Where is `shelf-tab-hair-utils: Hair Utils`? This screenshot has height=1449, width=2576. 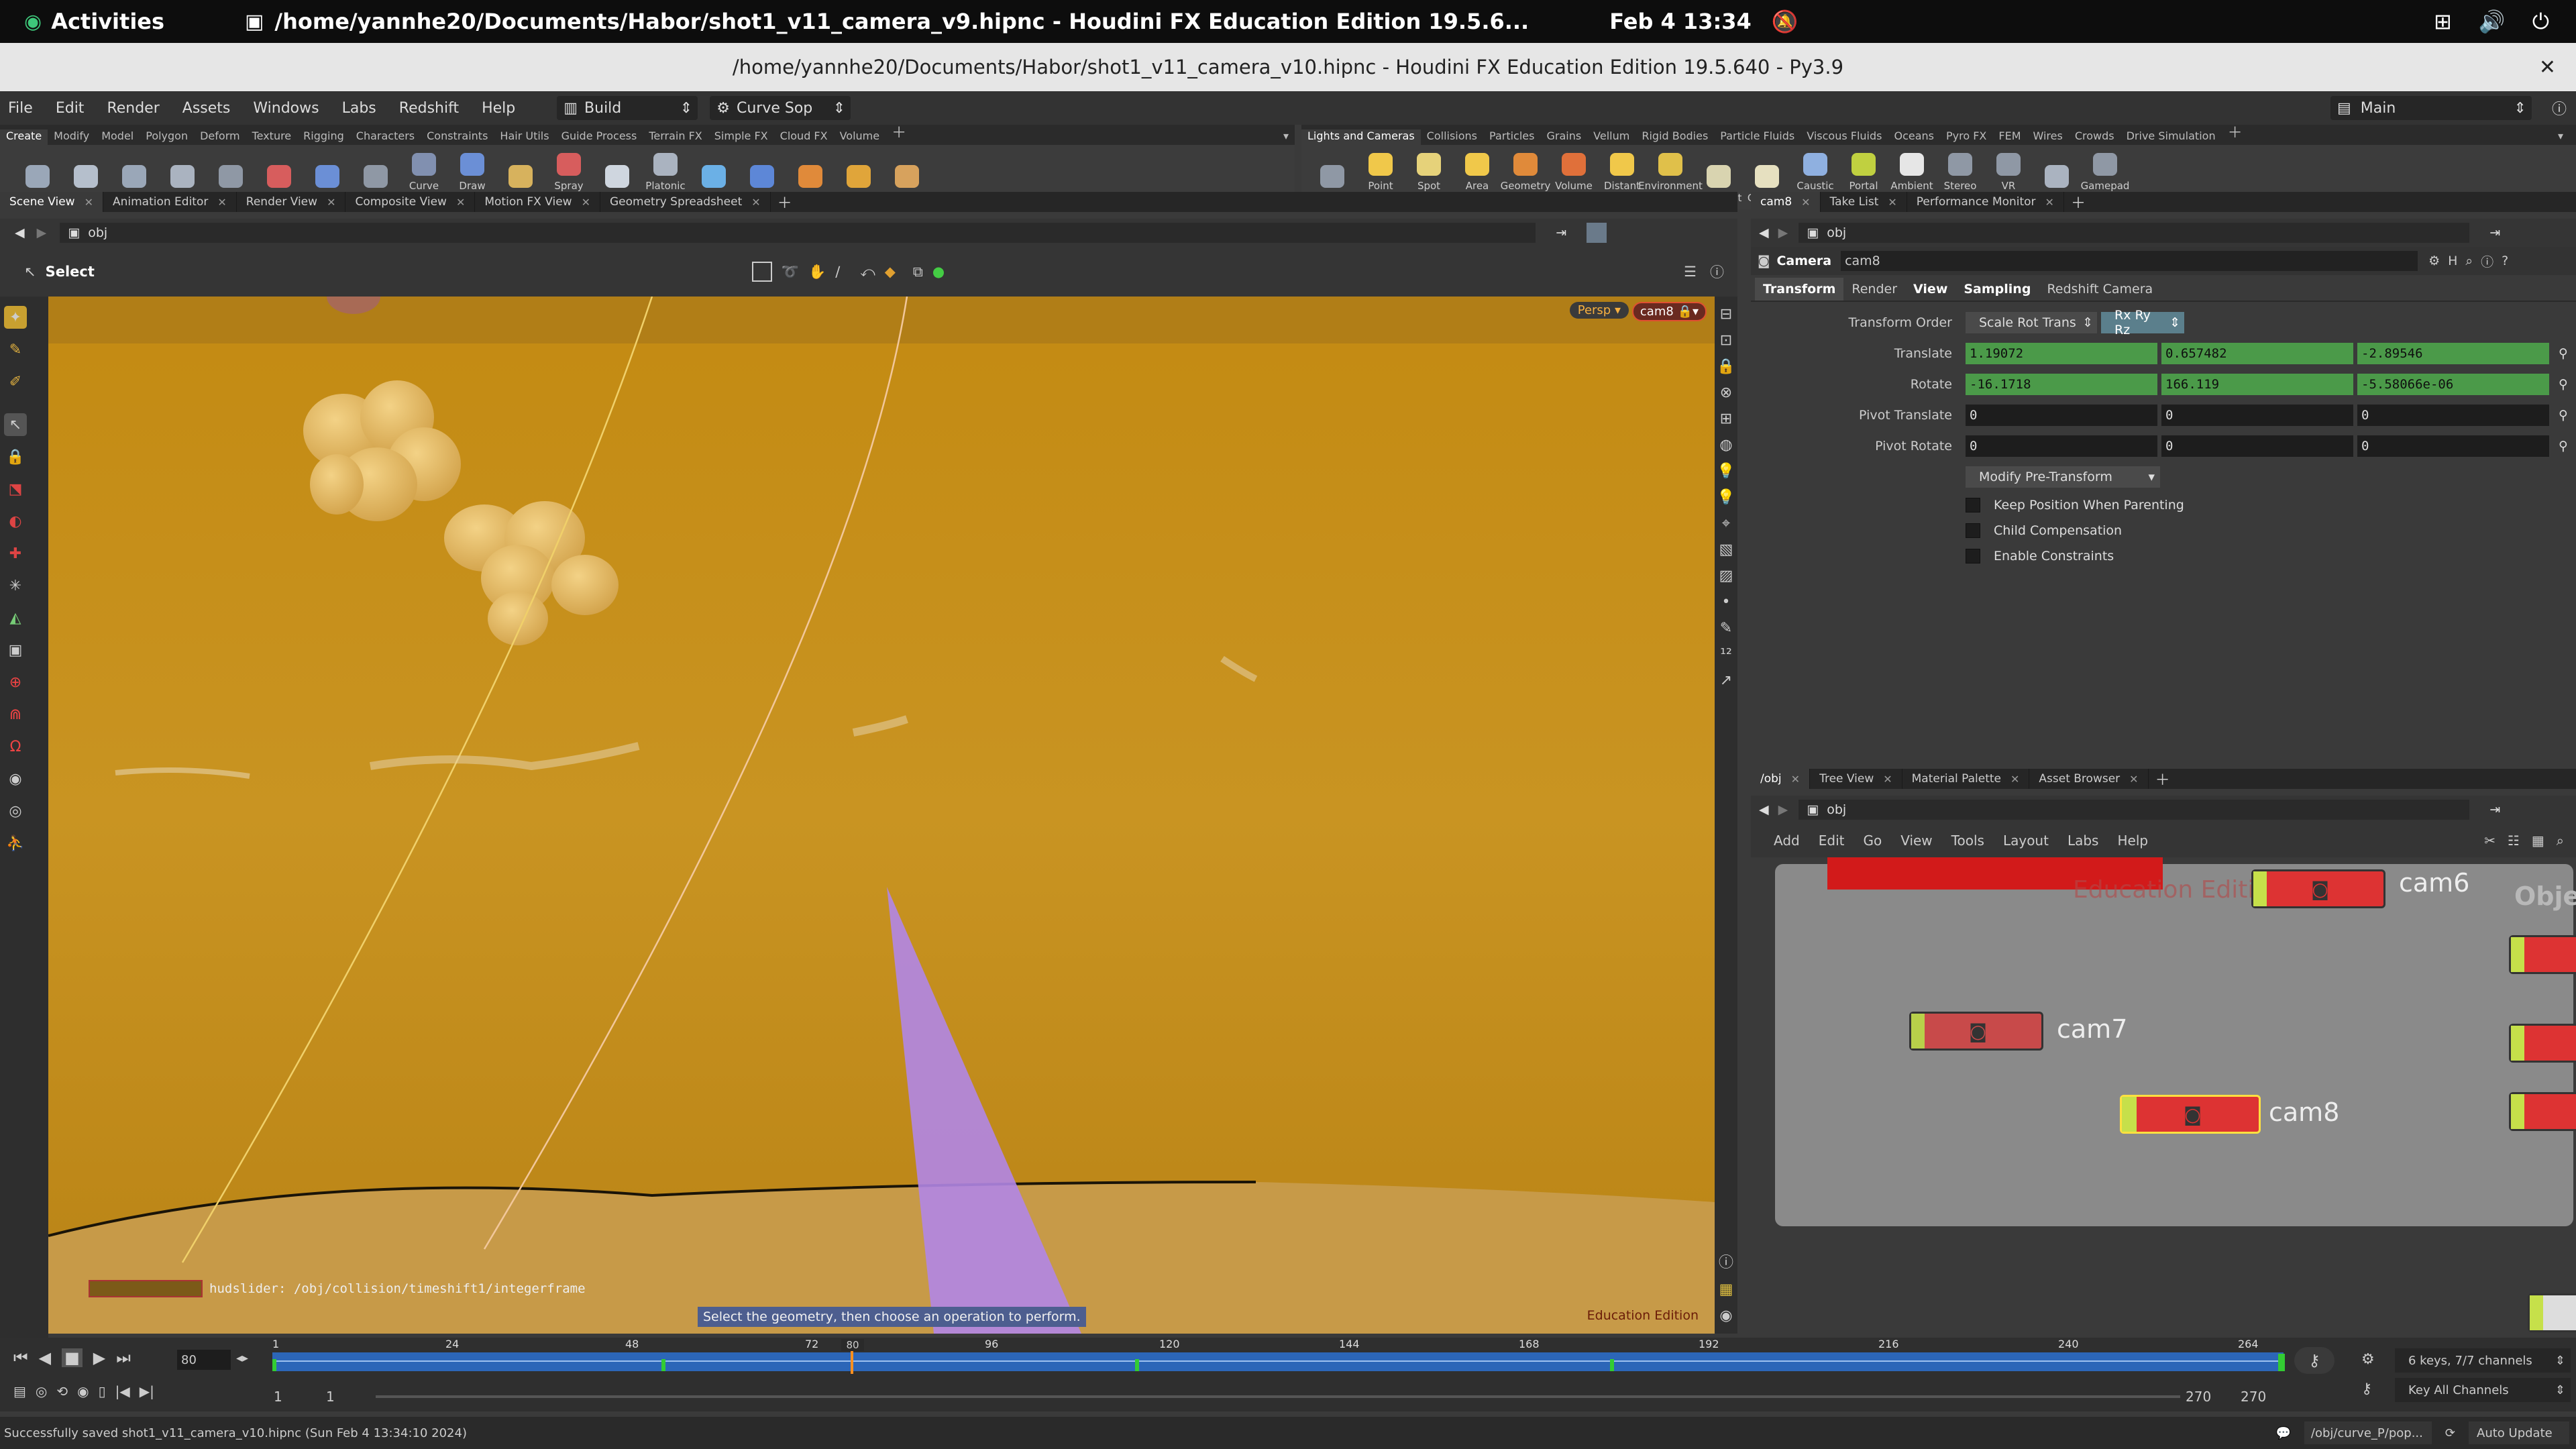
shelf-tab-hair-utils: Hair Utils is located at coordinates (524, 137).